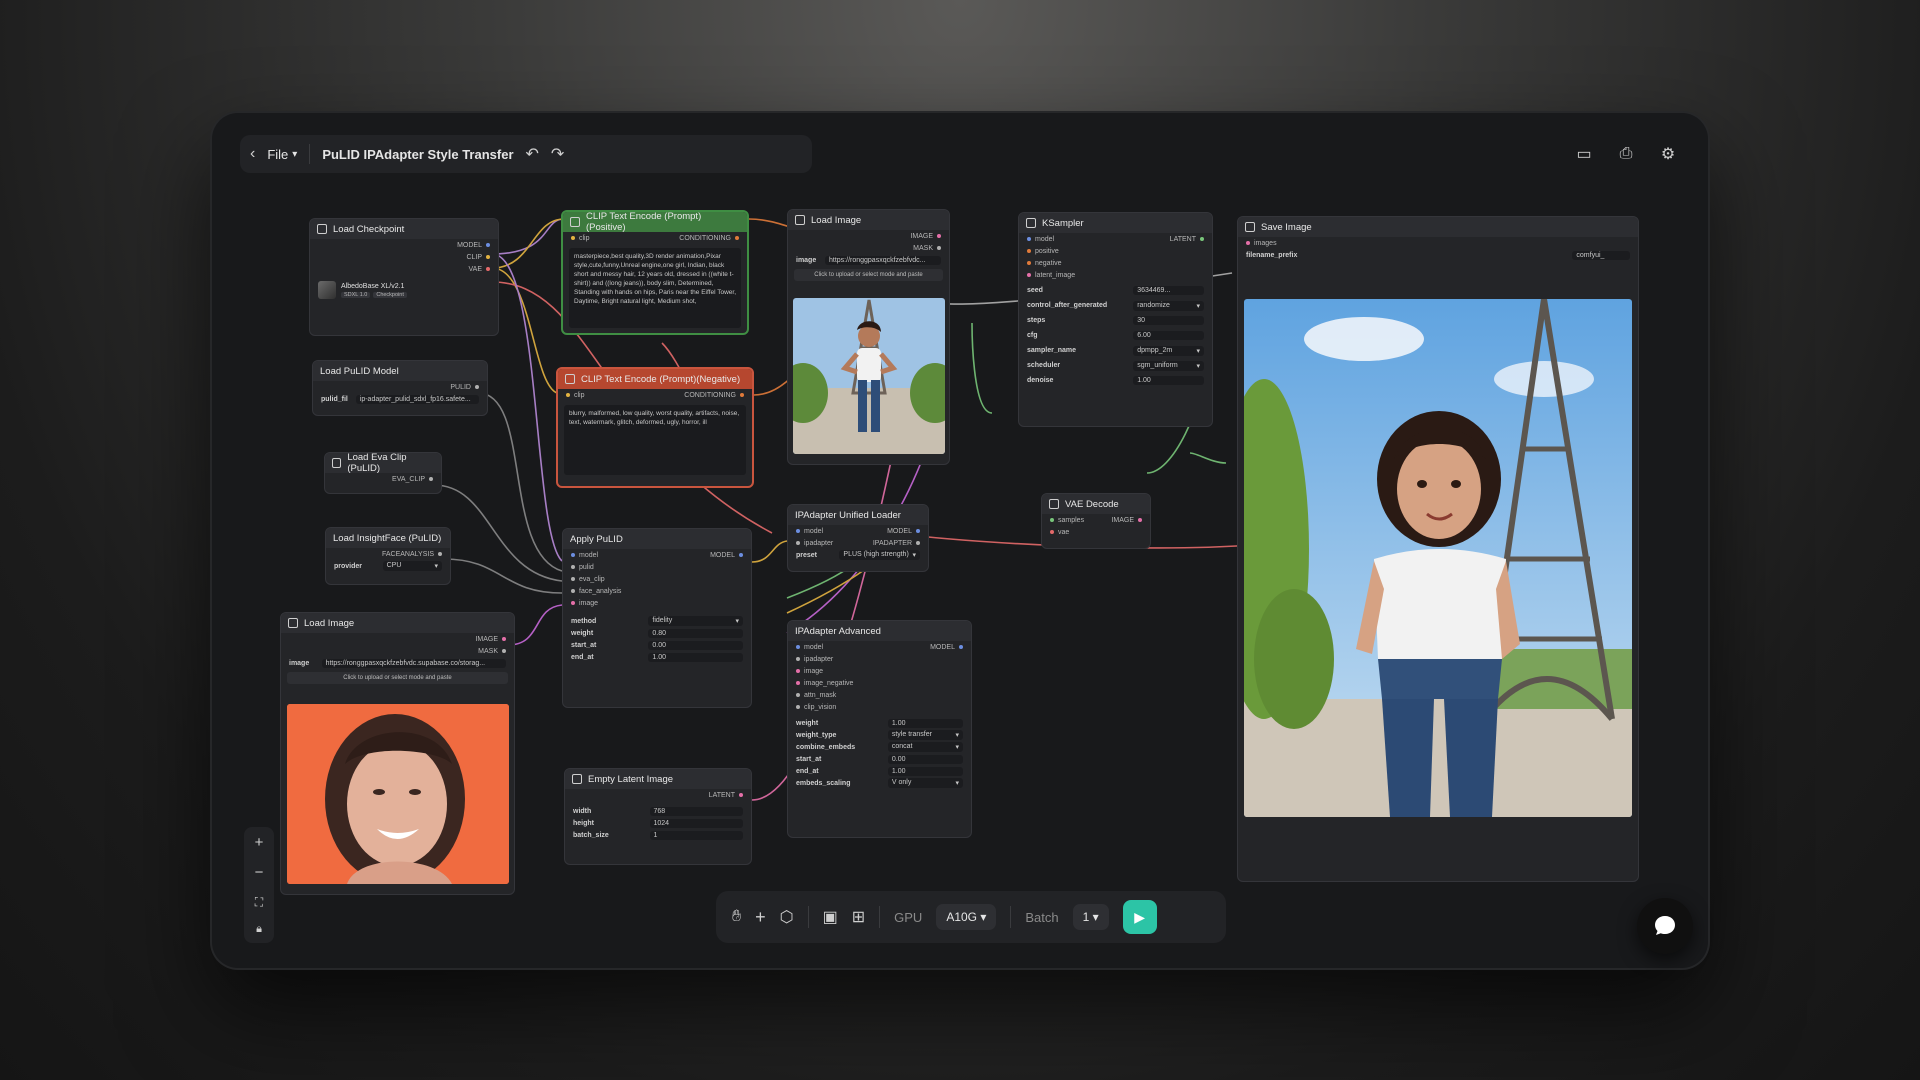 This screenshot has width=1920, height=1080. Describe the element at coordinates (696, 823) in the screenshot. I see `height-field: 1024` at that location.